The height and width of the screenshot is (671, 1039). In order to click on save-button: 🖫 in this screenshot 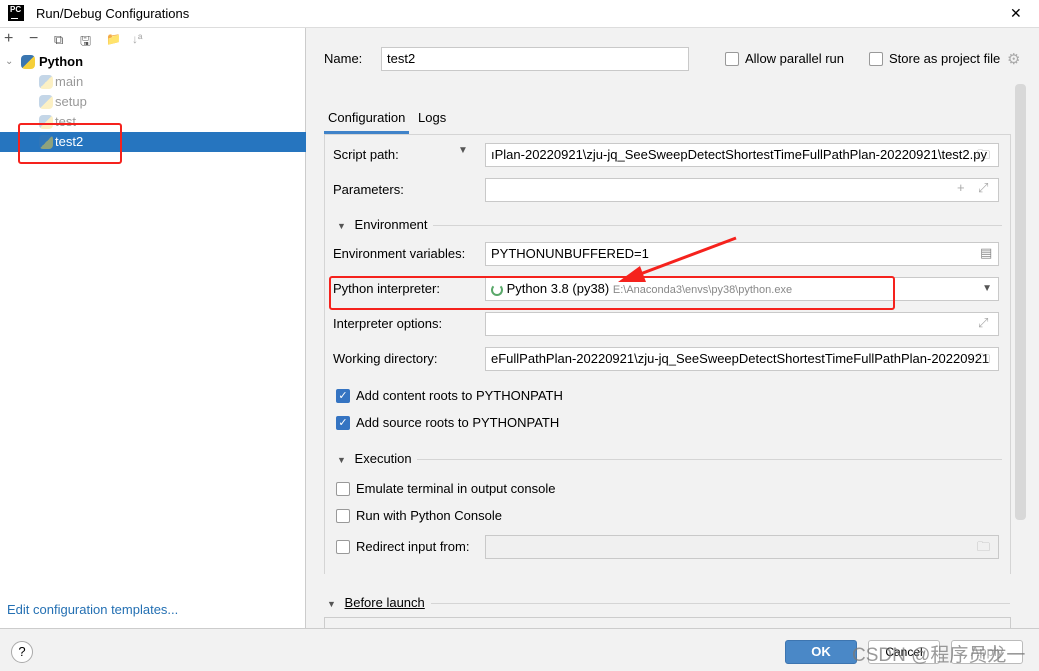, I will do `click(85, 43)`.